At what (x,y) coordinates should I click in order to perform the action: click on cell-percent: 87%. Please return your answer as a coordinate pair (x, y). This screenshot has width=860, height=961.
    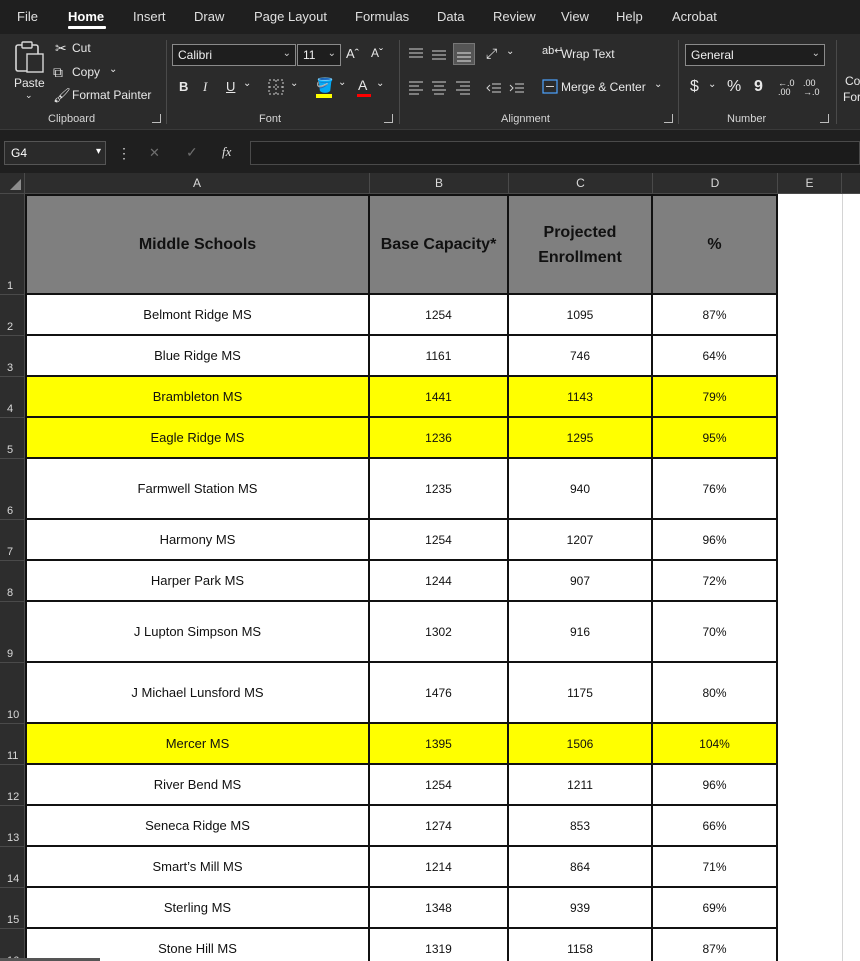
    Looking at the image, I should click on (715, 945).